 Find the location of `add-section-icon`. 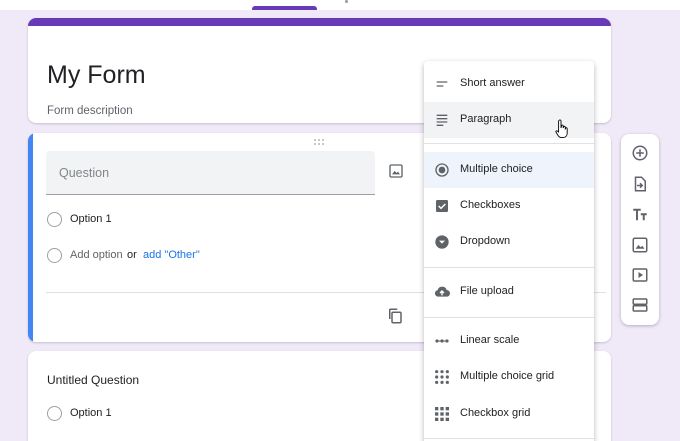

add-section-icon is located at coordinates (640, 305).